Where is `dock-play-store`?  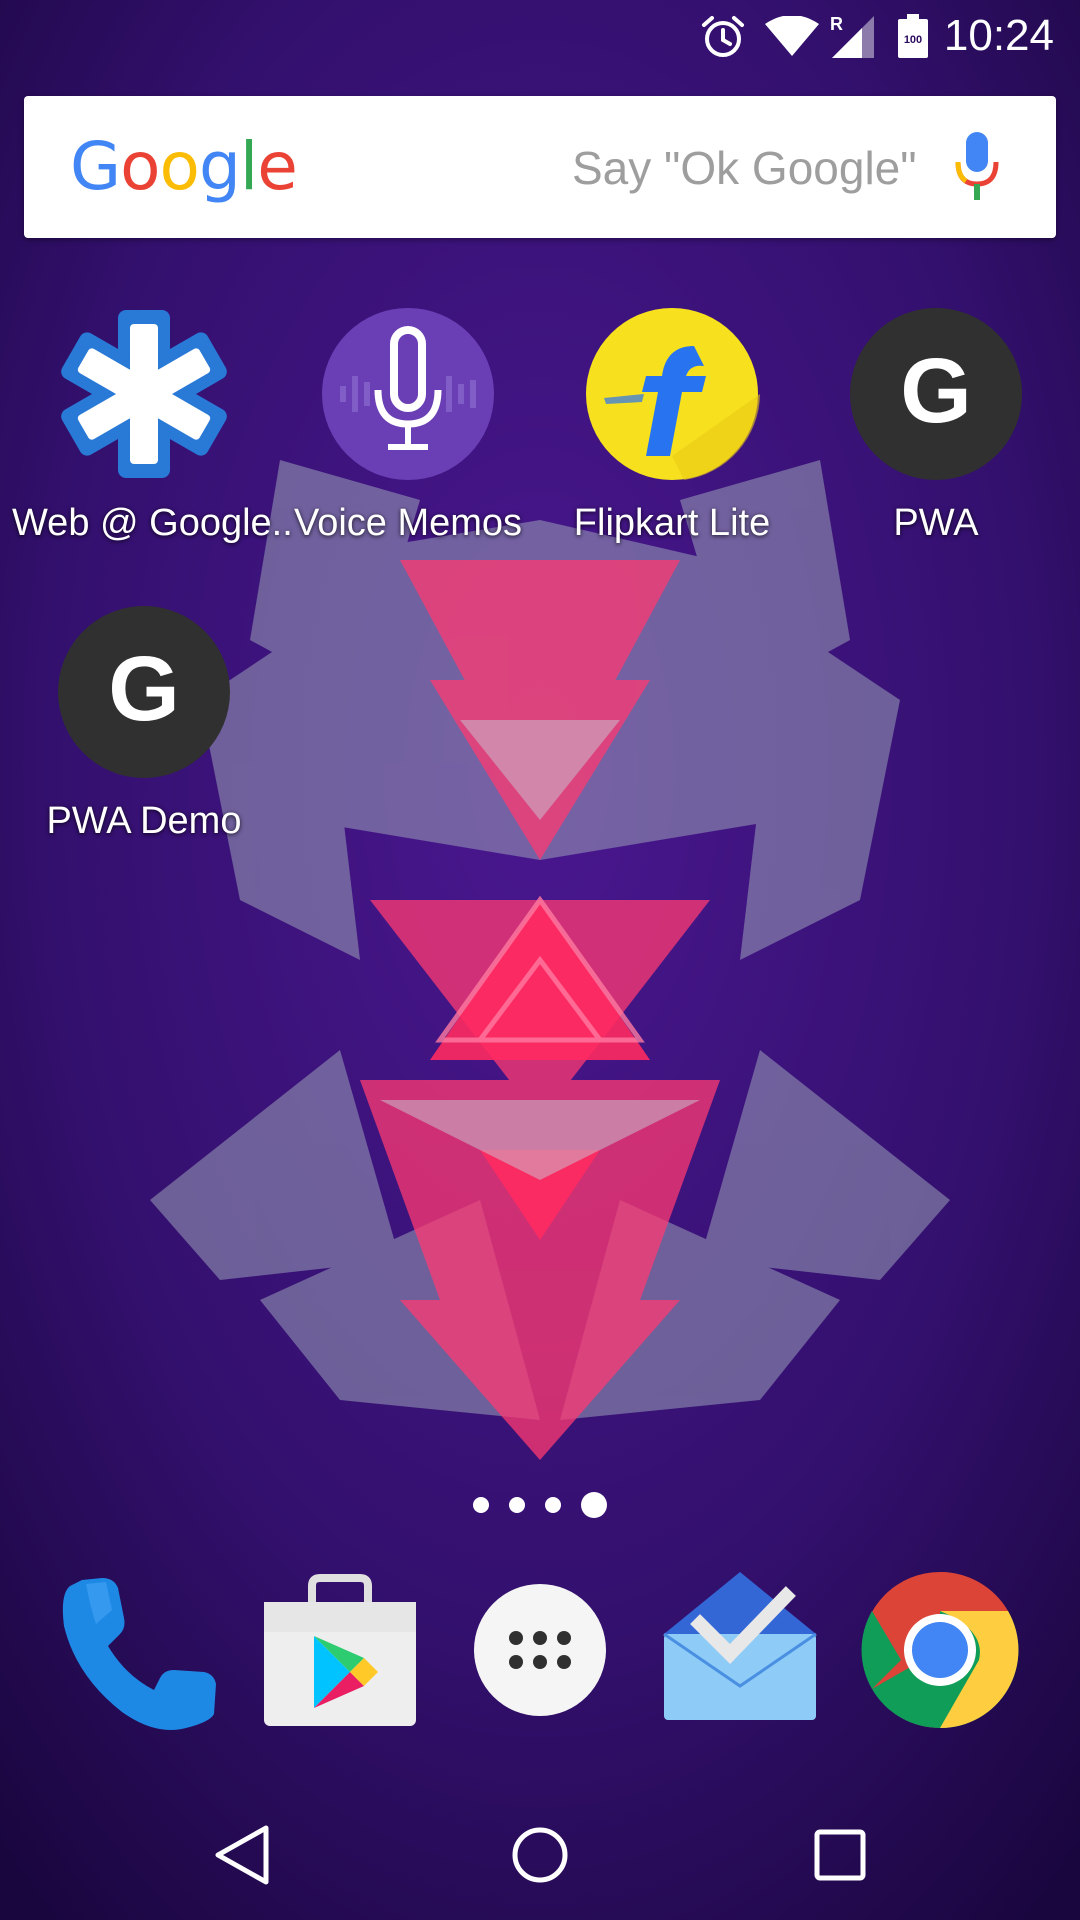
dock-play-store is located at coordinates (340, 1650).